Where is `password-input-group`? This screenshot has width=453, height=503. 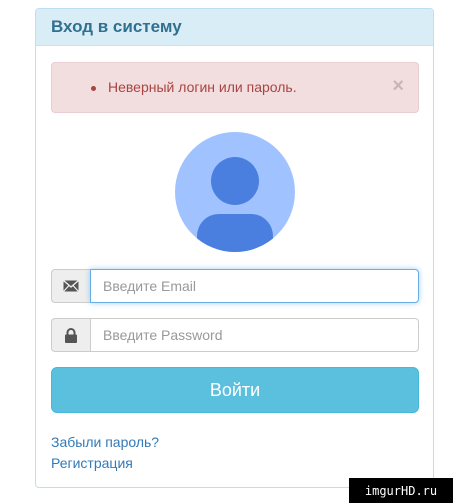 password-input-group is located at coordinates (235, 335).